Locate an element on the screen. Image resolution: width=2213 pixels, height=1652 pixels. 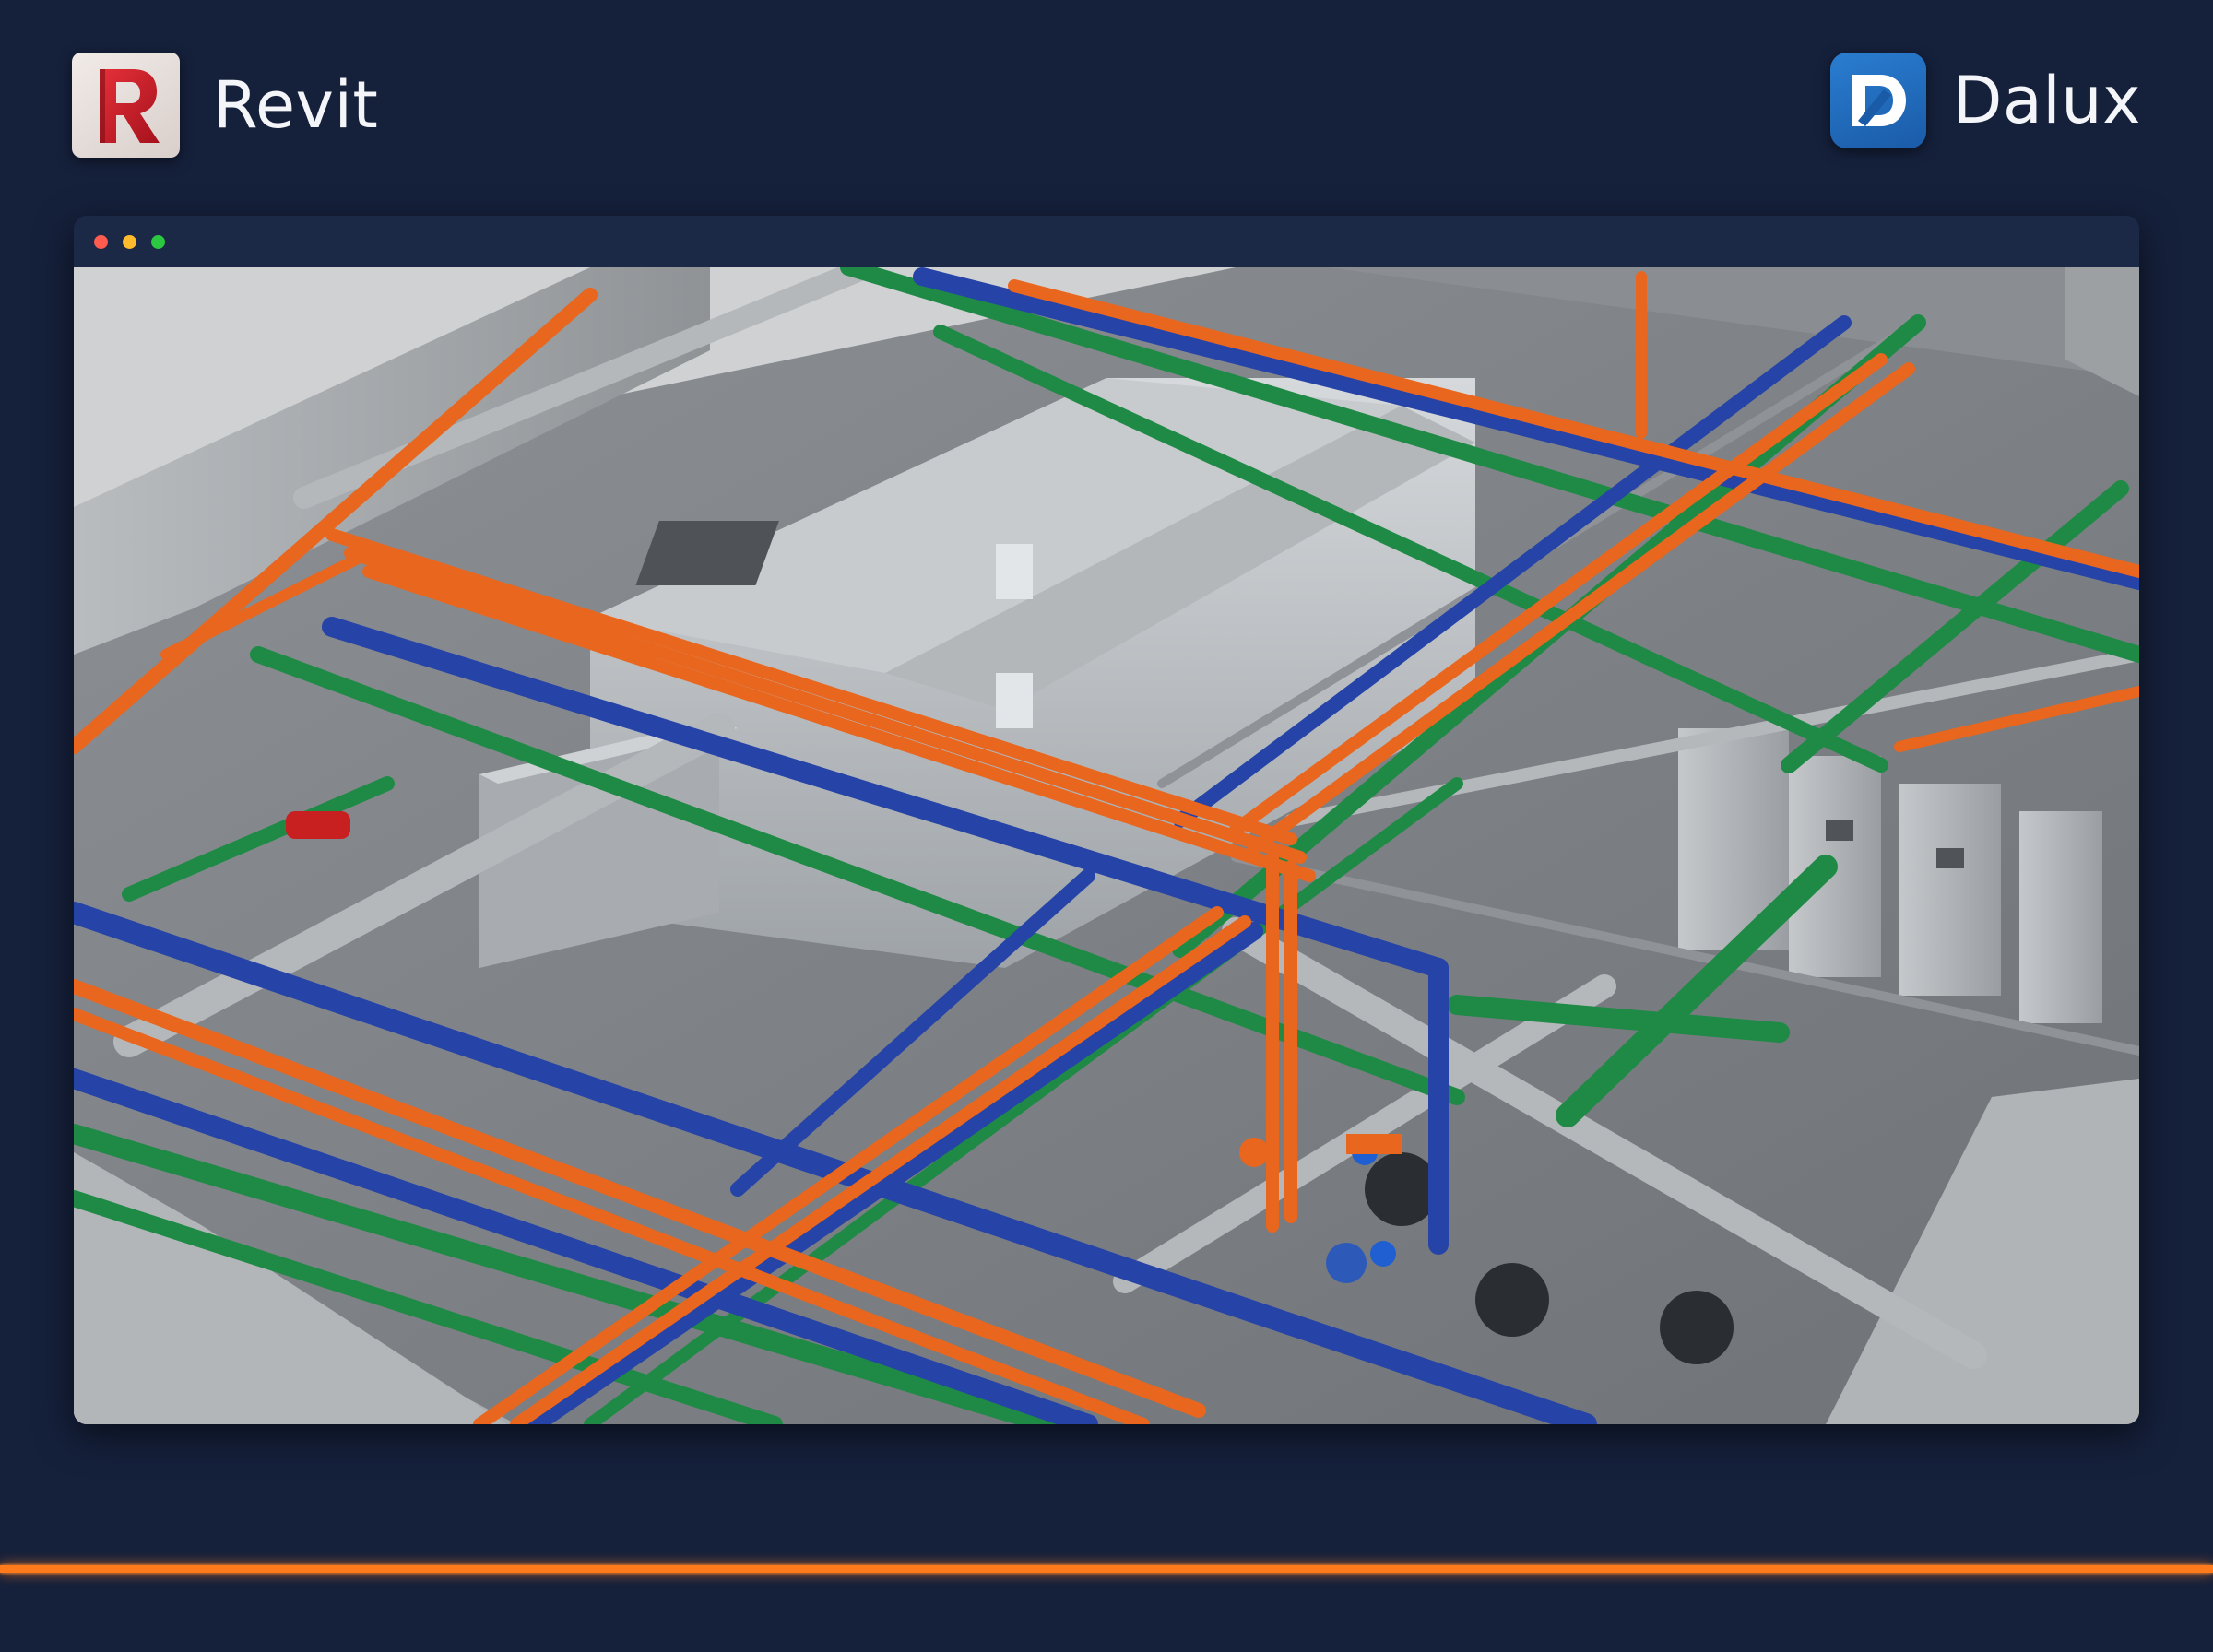
dalux-brand-name: Dalux is located at coordinates (2046, 100).